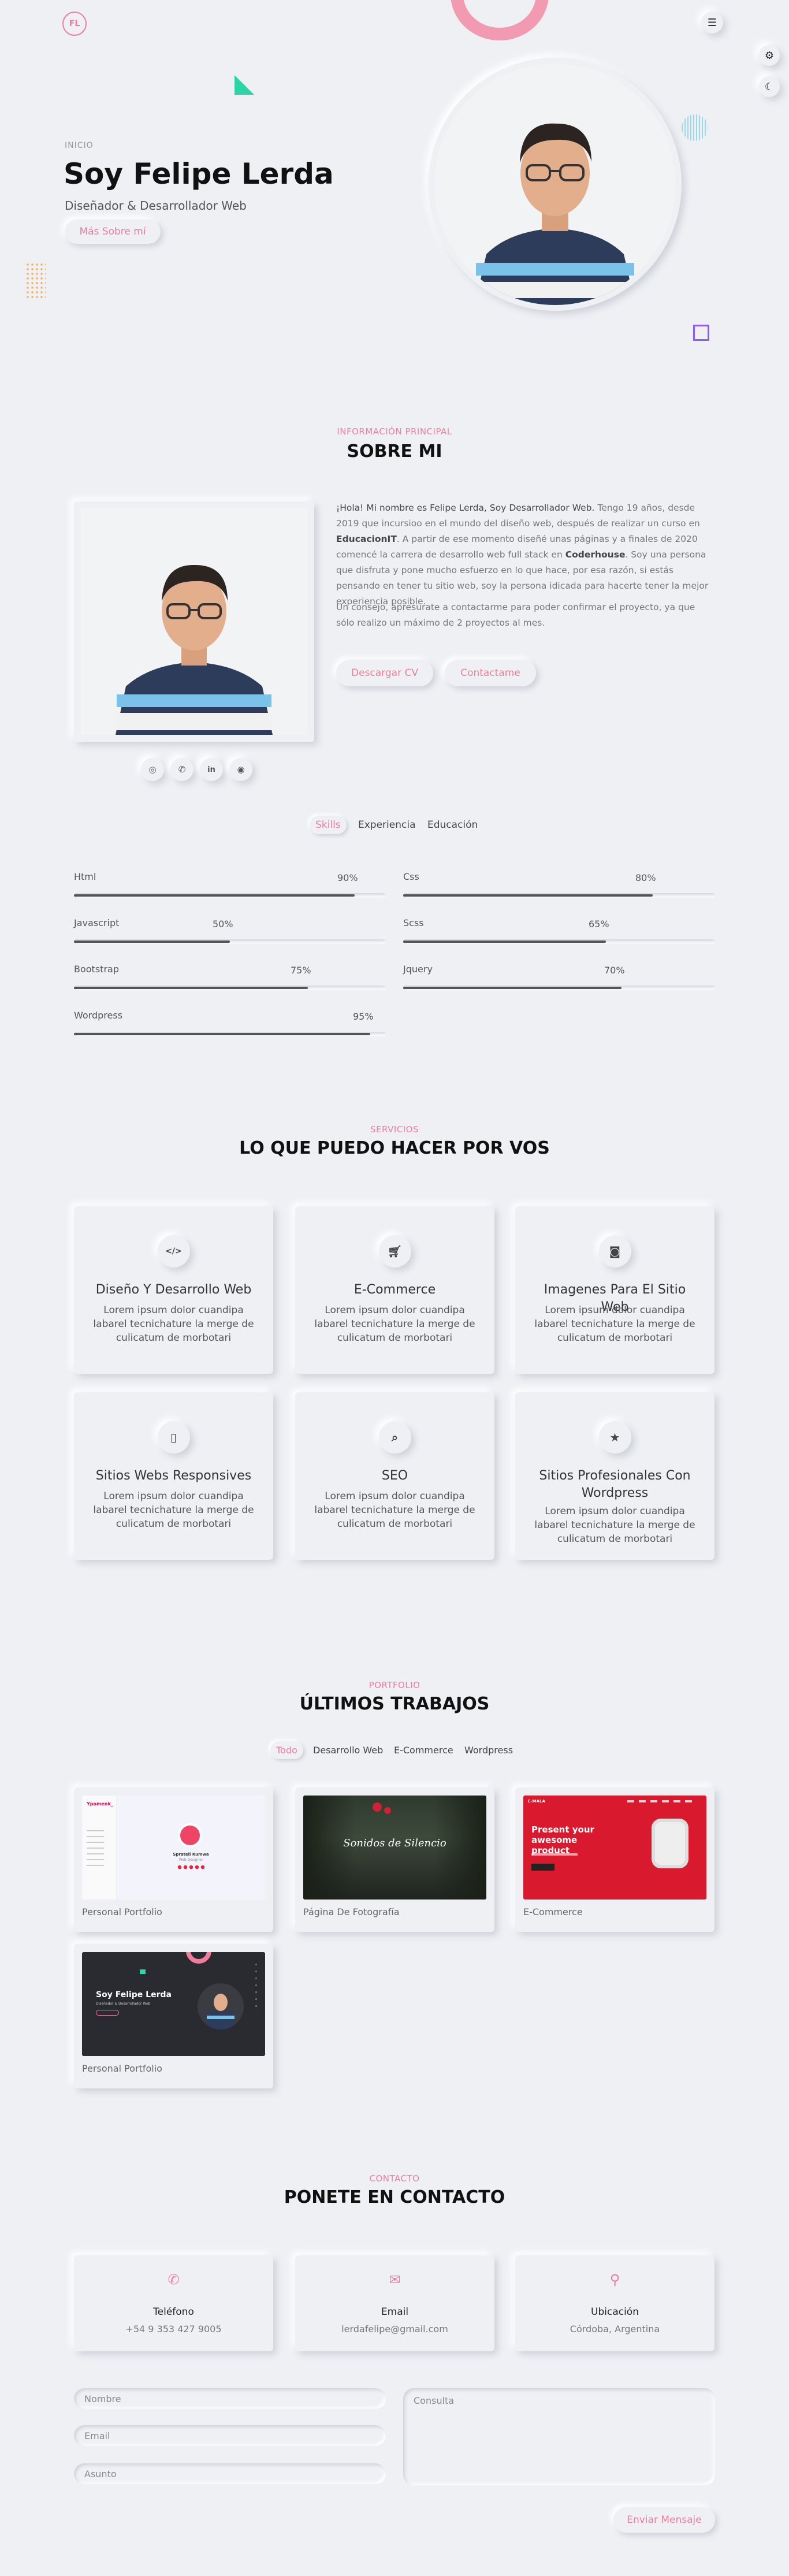 The width and height of the screenshot is (789, 2576). I want to click on filter-desarrollo-web: Desarrollo Web, so click(348, 1750).